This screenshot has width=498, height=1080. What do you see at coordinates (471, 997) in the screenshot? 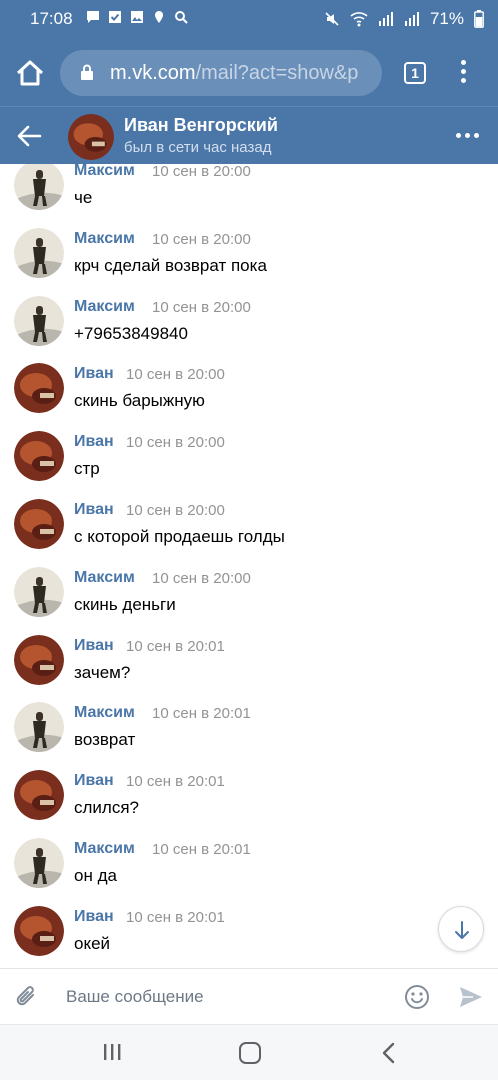
I see `send-icon` at bounding box center [471, 997].